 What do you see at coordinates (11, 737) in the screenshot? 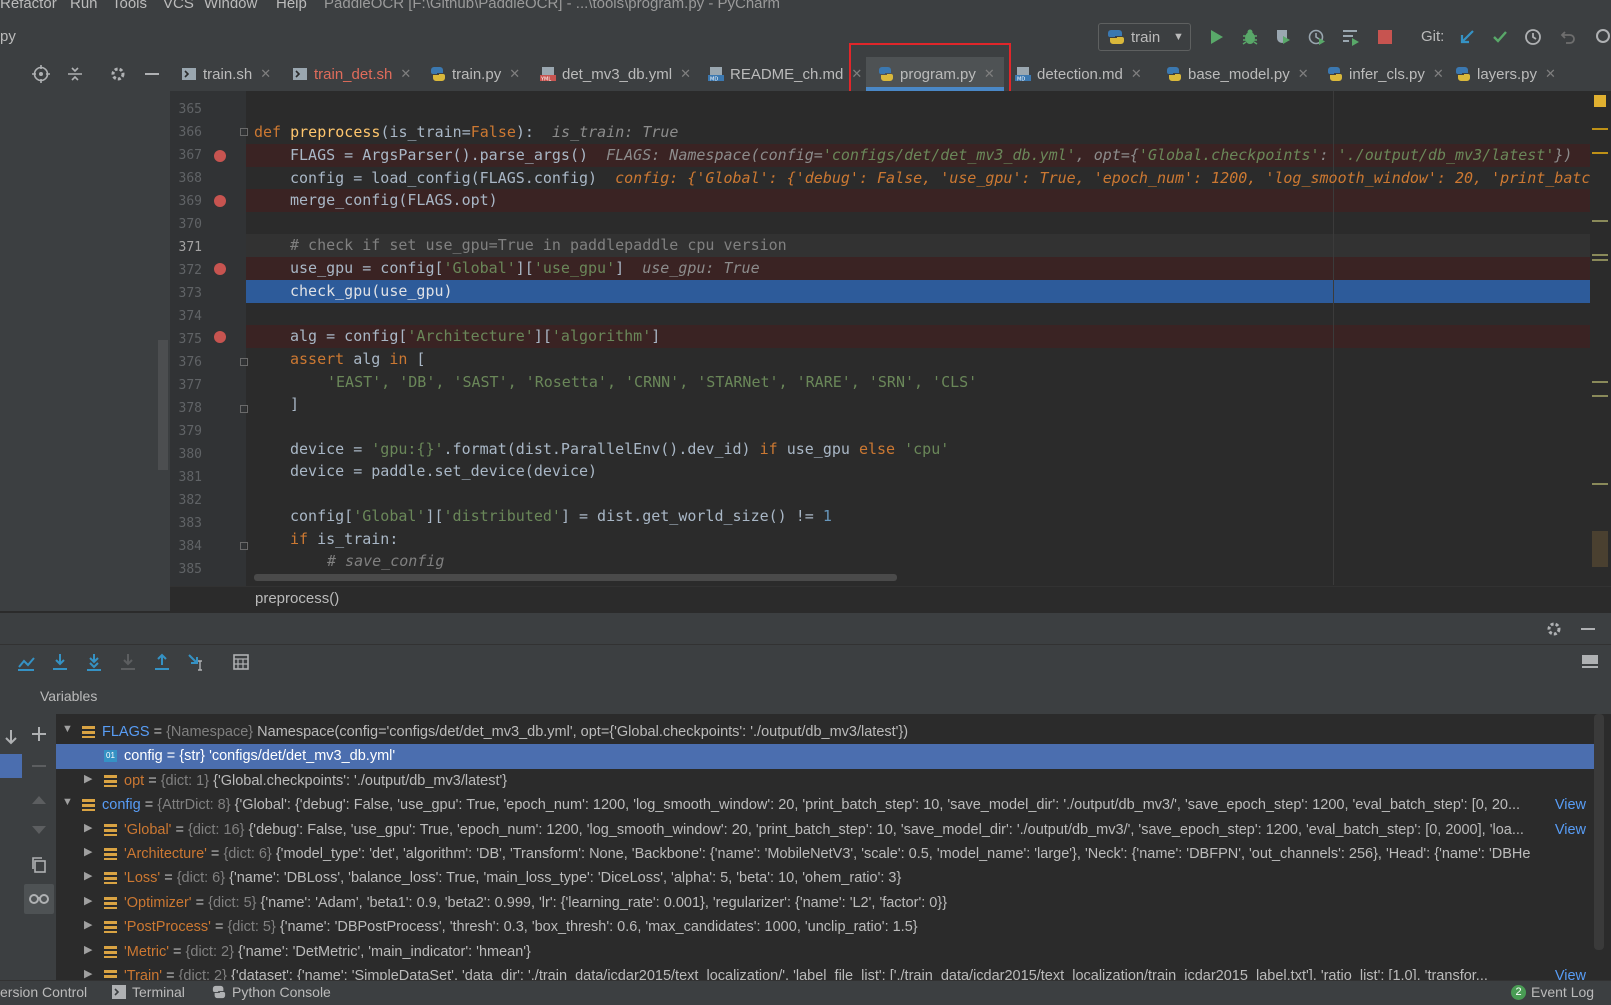
I see `arrow-down-icon` at bounding box center [11, 737].